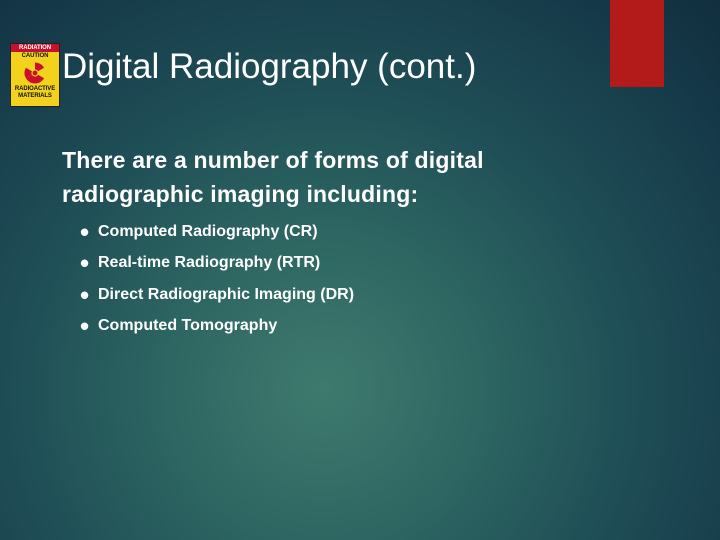 This screenshot has height=540, width=720. I want to click on radiation-trefoil-icon, so click(35, 73).